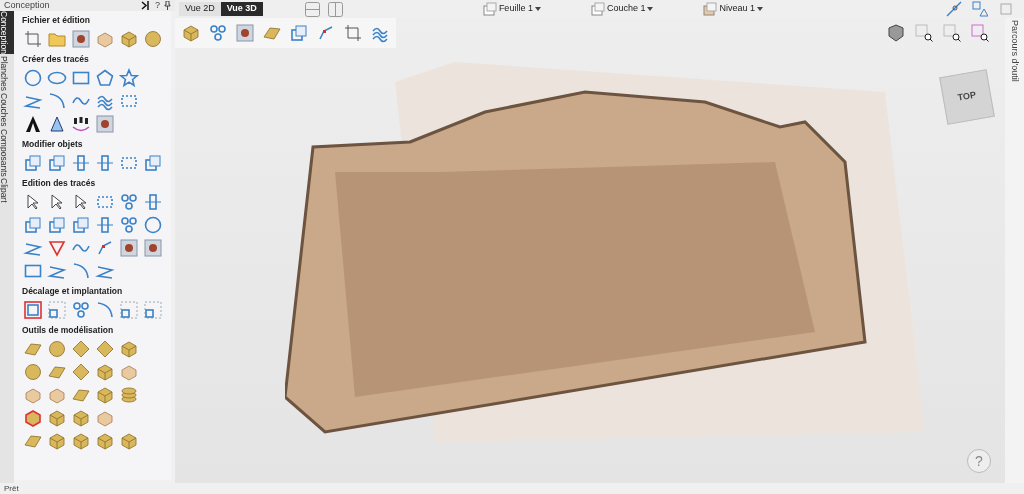 The image size is (1024, 494). Describe the element at coordinates (105, 78) in the screenshot. I see `pentagon-tool-button` at that location.